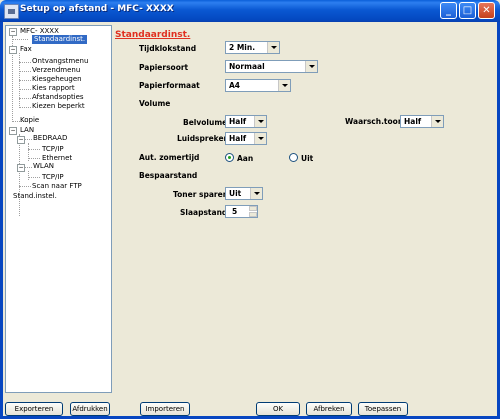 This screenshot has width=500, height=419. What do you see at coordinates (169, 157) in the screenshot?
I see `zomertijd-label: Aut. zomertijd` at bounding box center [169, 157].